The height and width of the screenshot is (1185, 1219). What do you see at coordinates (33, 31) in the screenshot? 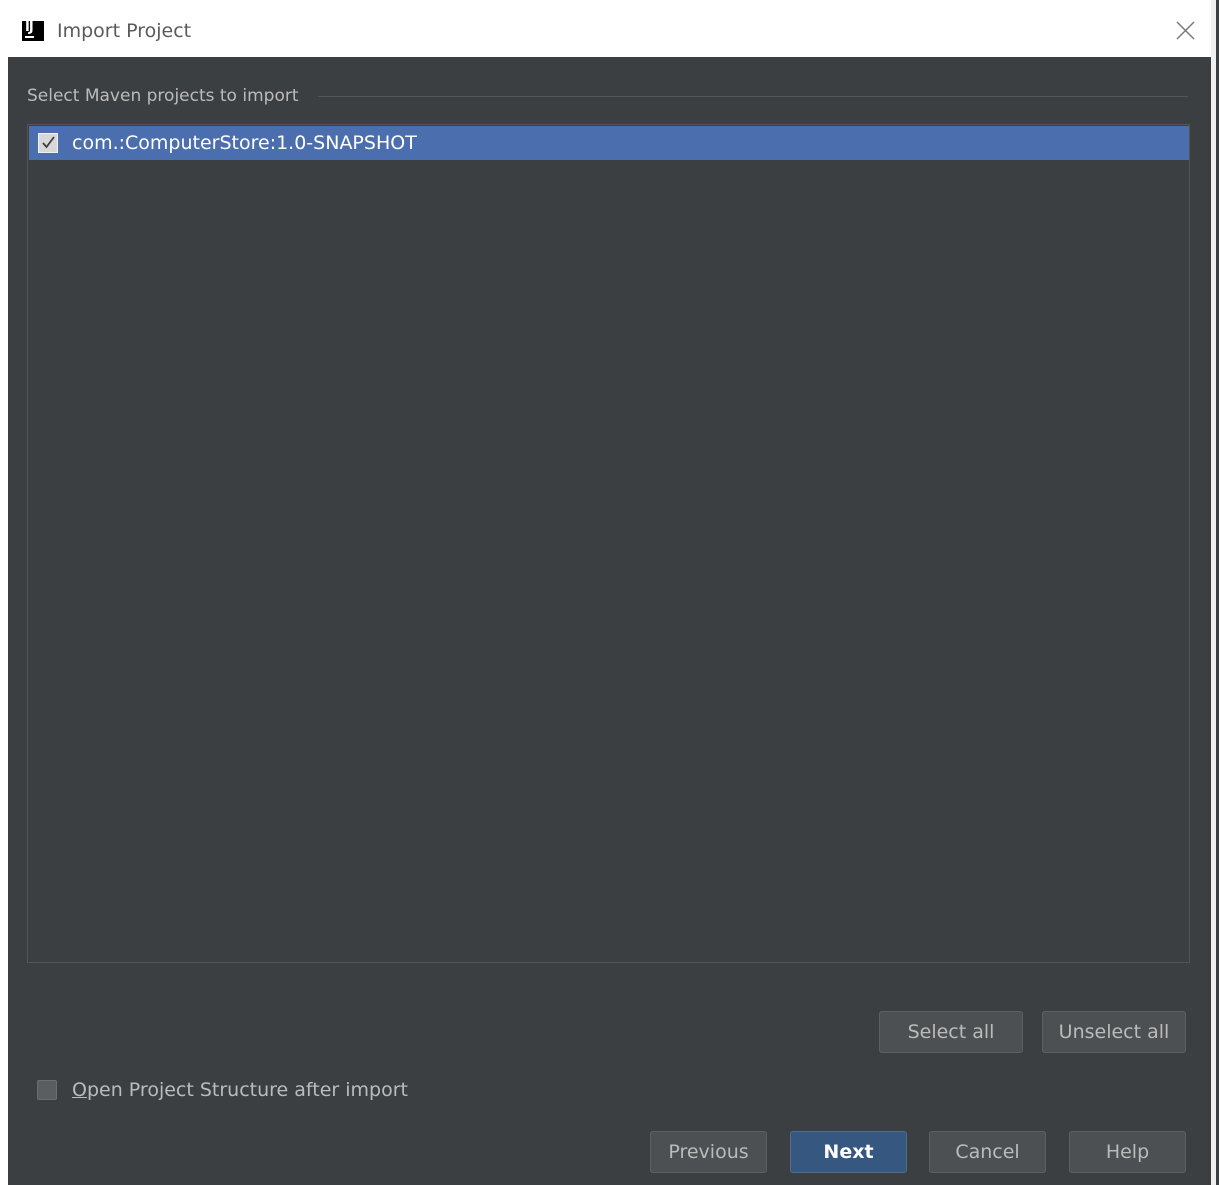
I see `intellij-icon: IJ` at bounding box center [33, 31].